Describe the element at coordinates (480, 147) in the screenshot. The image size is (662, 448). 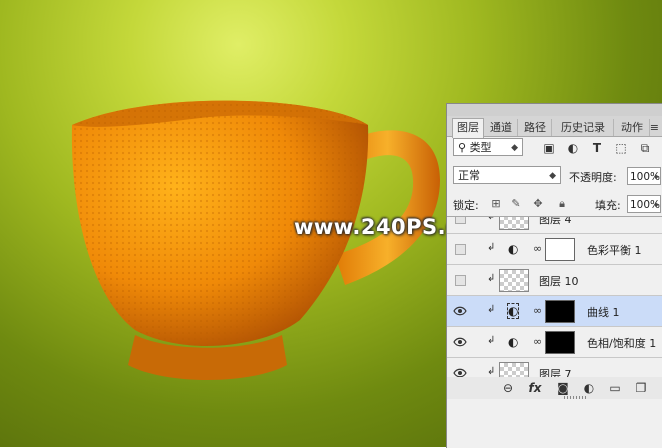
I see `filter-type-label: 类型` at that location.